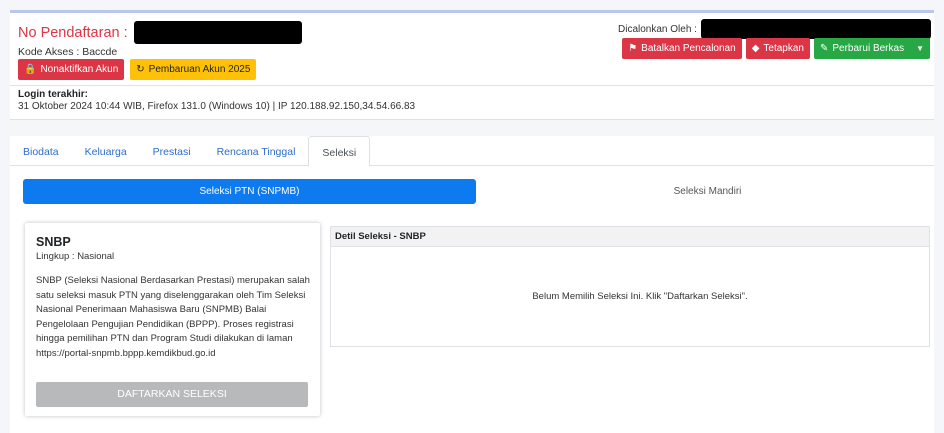 This screenshot has height=433, width=944. What do you see at coordinates (41, 151) in the screenshot?
I see `tab-biodata: Biodata` at bounding box center [41, 151].